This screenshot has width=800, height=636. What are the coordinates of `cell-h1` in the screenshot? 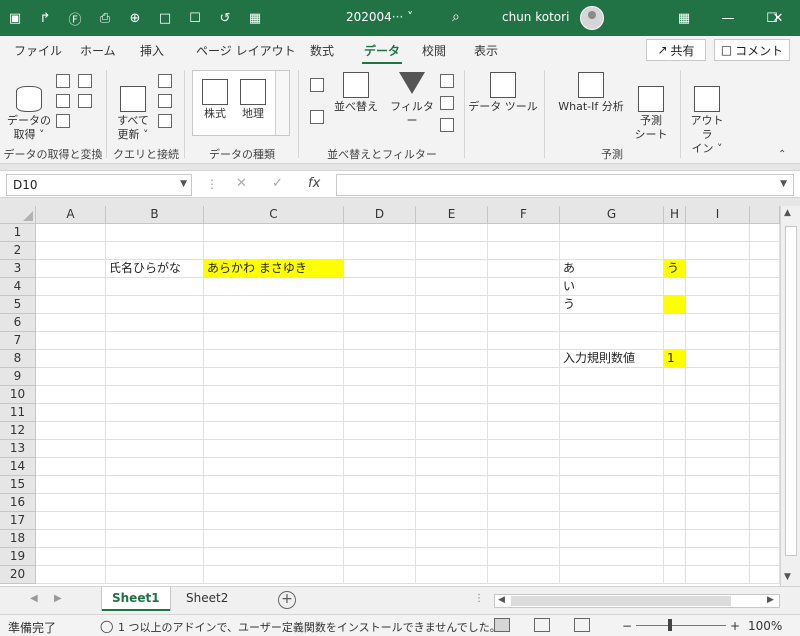 It's located at (675, 233).